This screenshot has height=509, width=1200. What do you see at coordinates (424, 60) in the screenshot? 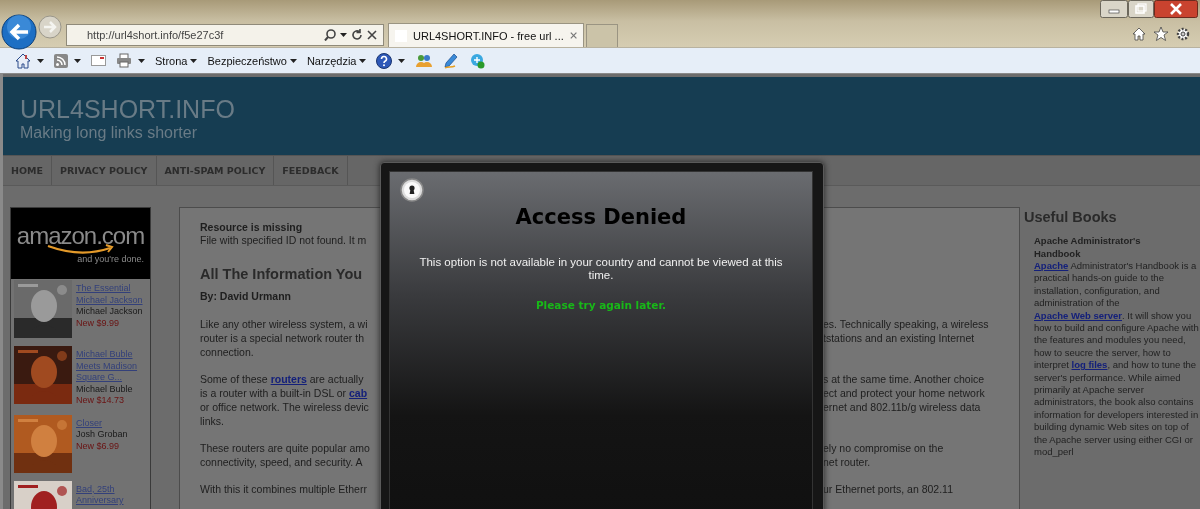
I see `contacts-icon` at bounding box center [424, 60].